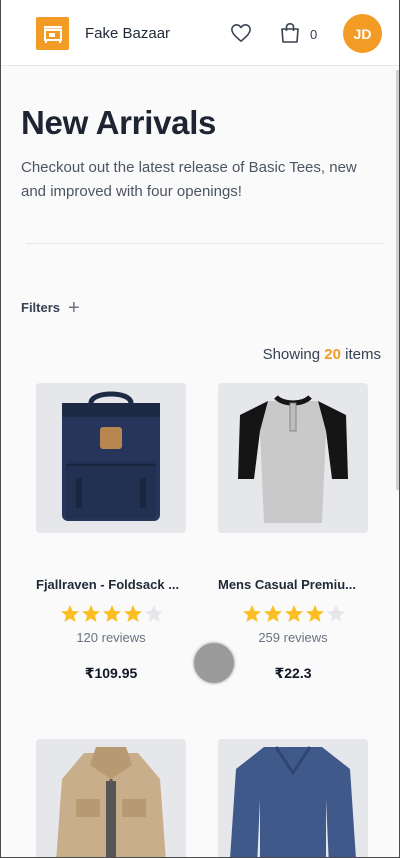 The height and width of the screenshot is (858, 400). What do you see at coordinates (241, 33) in the screenshot?
I see `wishlist-heart-icon` at bounding box center [241, 33].